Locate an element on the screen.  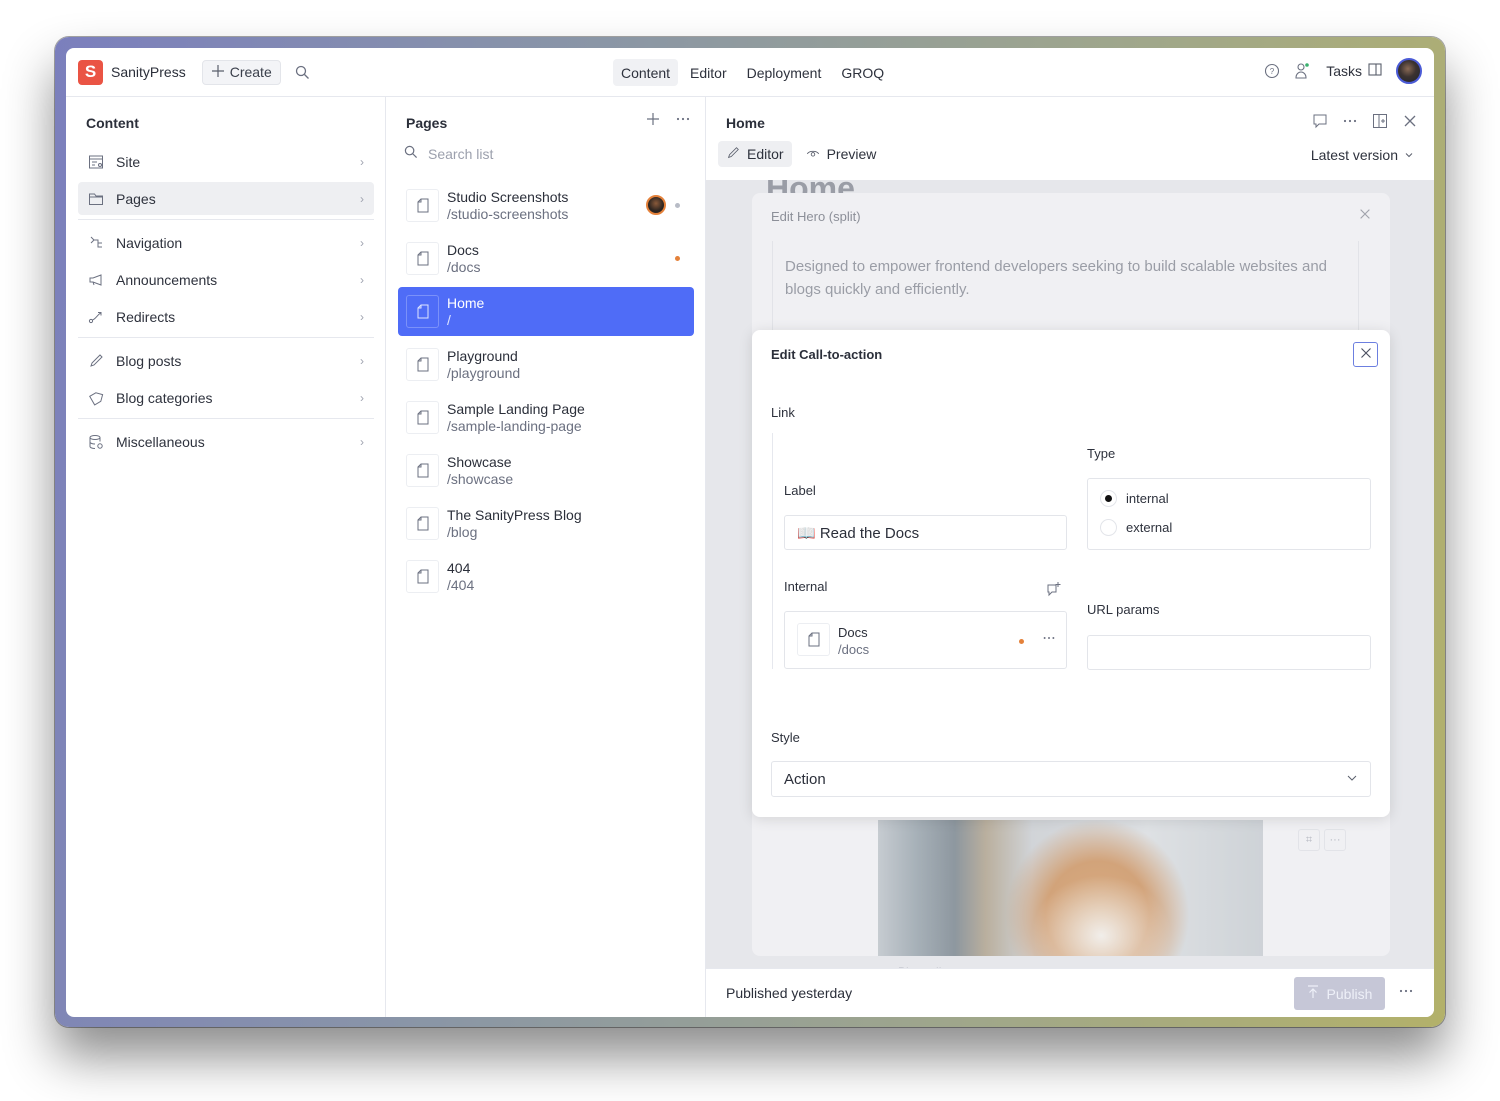
page-list-item: Playground/playground is located at coordinates (546, 364).